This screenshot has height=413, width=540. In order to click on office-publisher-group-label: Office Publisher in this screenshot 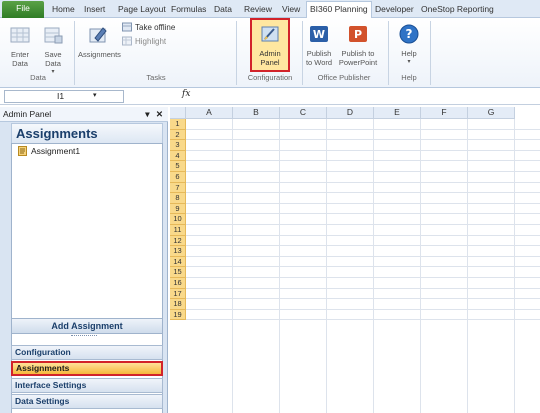, I will do `click(344, 77)`.